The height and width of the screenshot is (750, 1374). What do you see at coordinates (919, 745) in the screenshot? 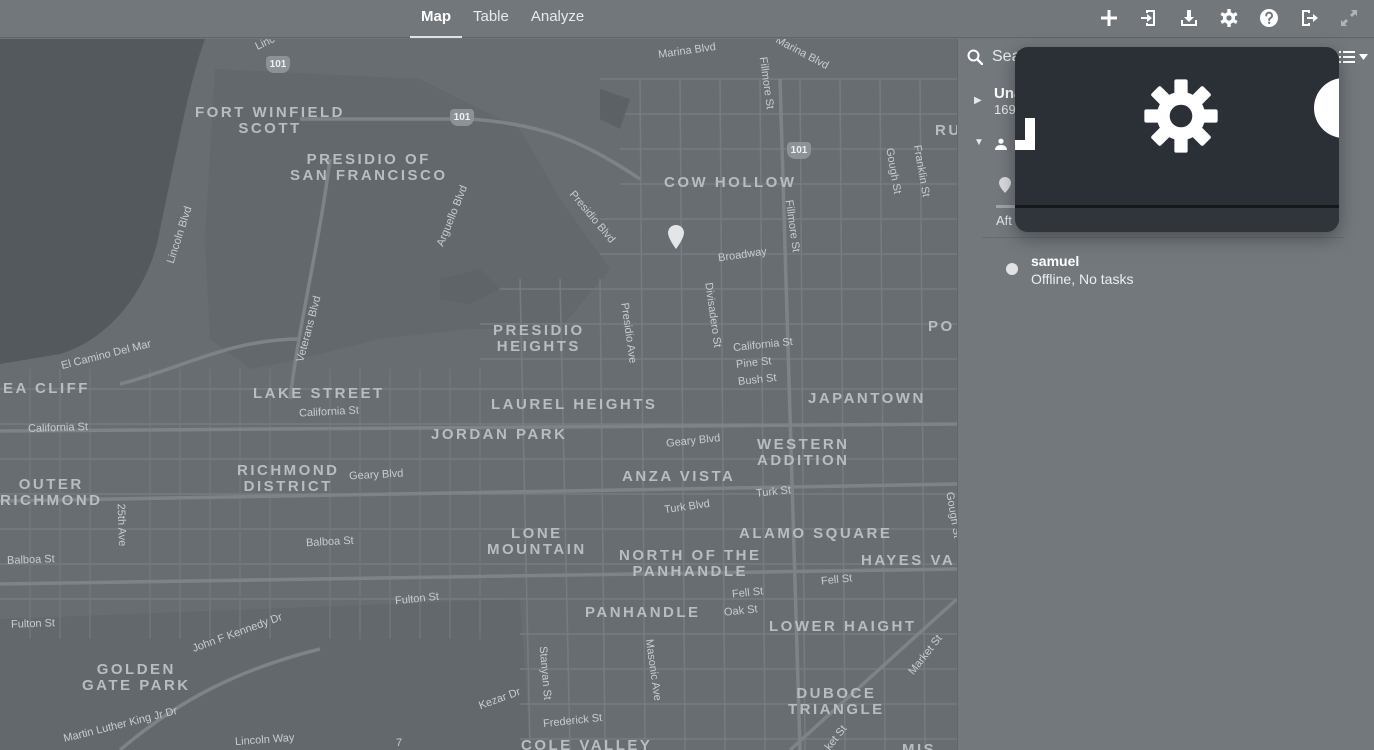
I see `label-mis: MIS` at bounding box center [919, 745].